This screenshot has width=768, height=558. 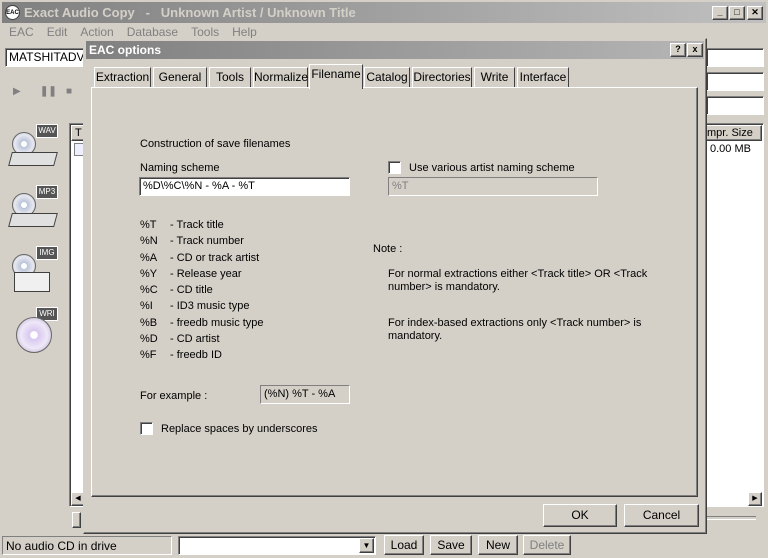 I want to click on image-copy-icon: IMG, so click(x=34, y=269).